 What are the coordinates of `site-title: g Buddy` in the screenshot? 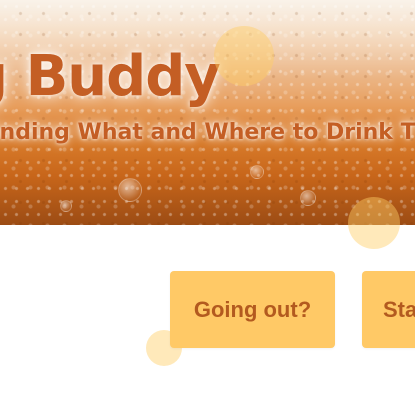 It's located at (110, 76).